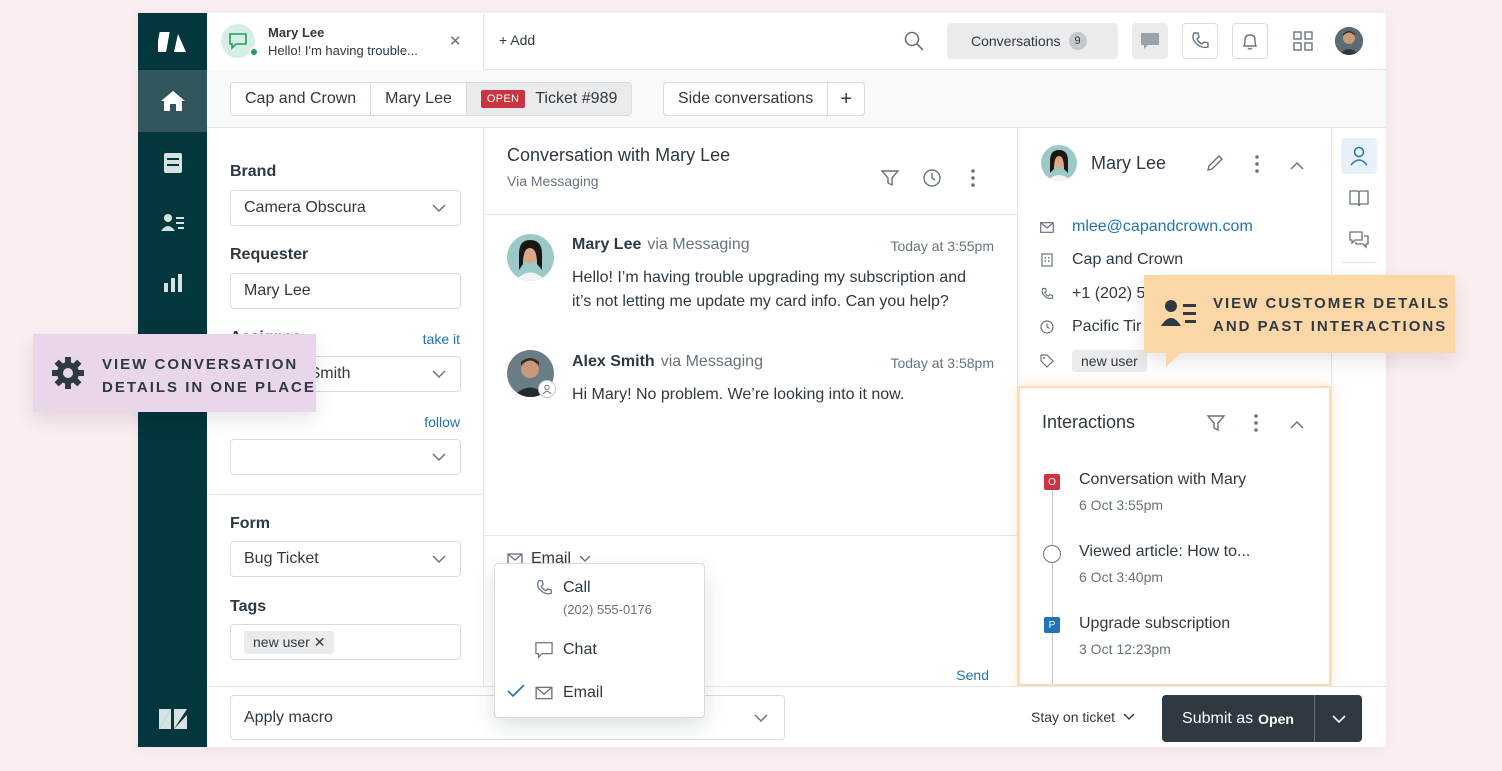 This screenshot has width=1502, height=771. Describe the element at coordinates (441, 339) in the screenshot. I see `take-it-link: take it` at that location.